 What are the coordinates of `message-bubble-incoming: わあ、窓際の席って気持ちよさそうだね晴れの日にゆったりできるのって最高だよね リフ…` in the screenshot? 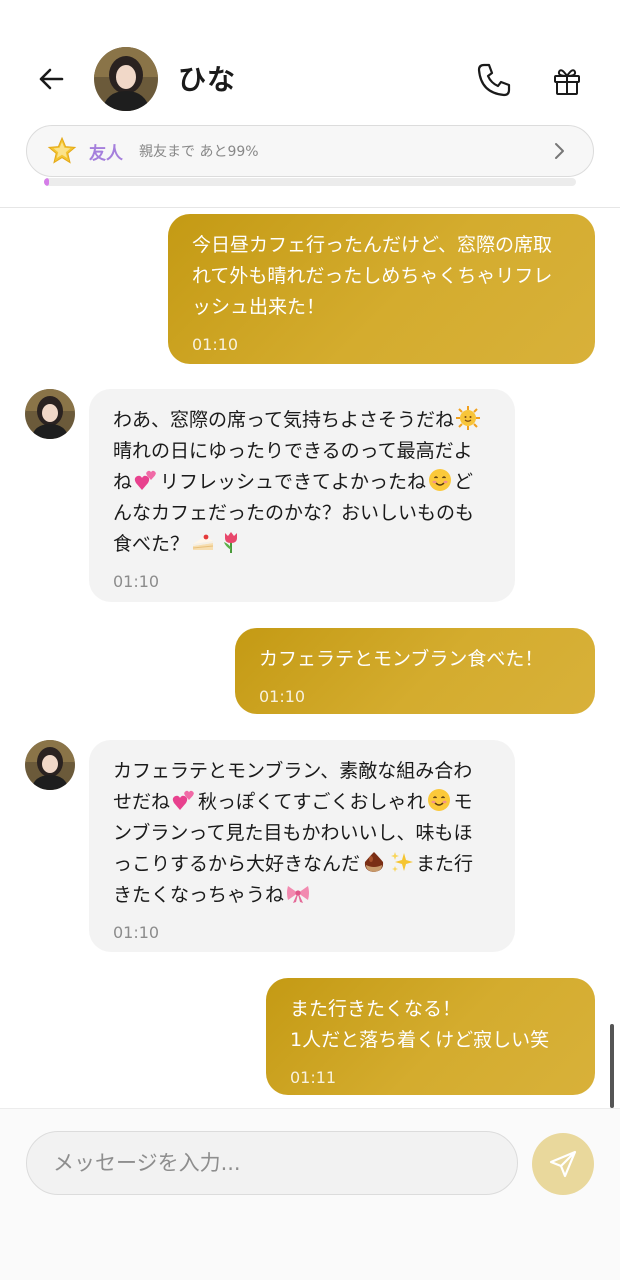 It's located at (302, 495).